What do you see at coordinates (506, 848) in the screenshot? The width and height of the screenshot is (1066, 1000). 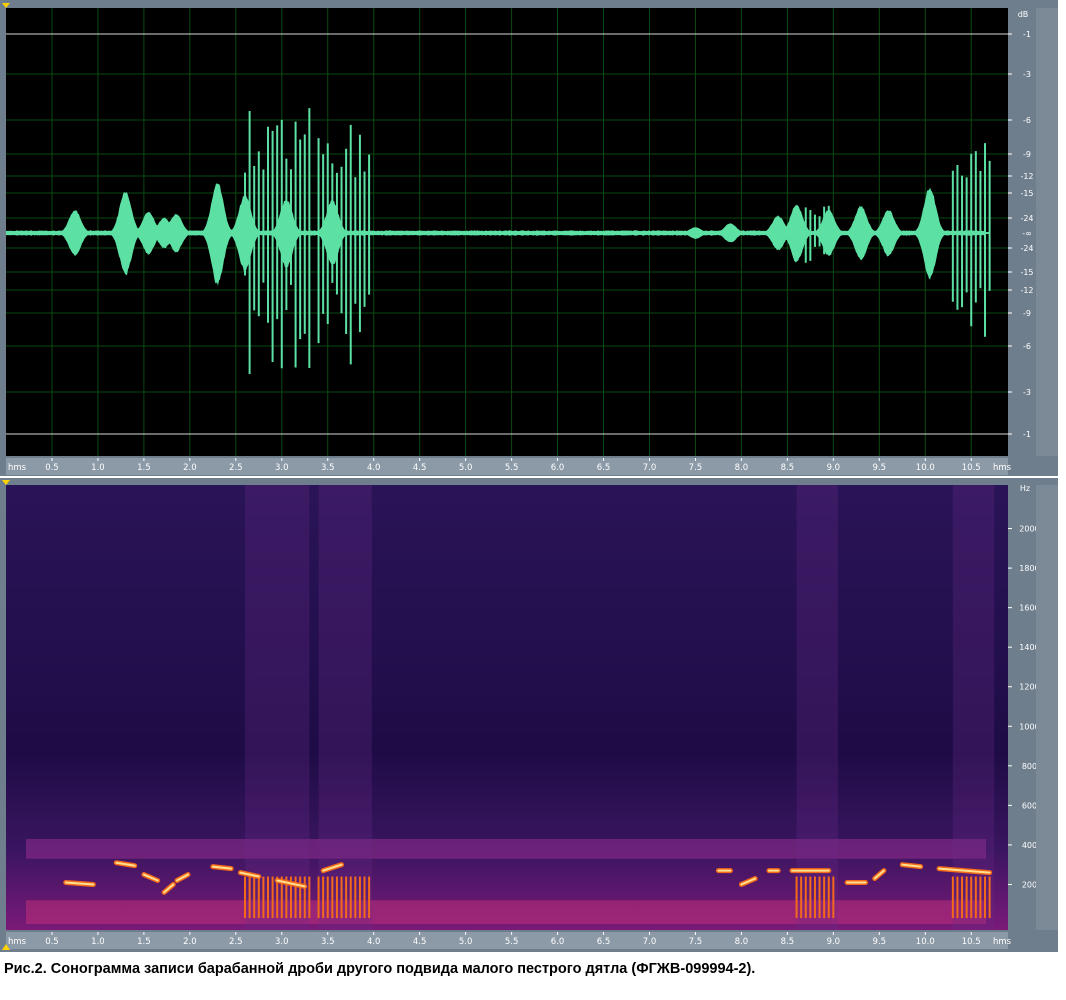 I see `harmonic-band` at bounding box center [506, 848].